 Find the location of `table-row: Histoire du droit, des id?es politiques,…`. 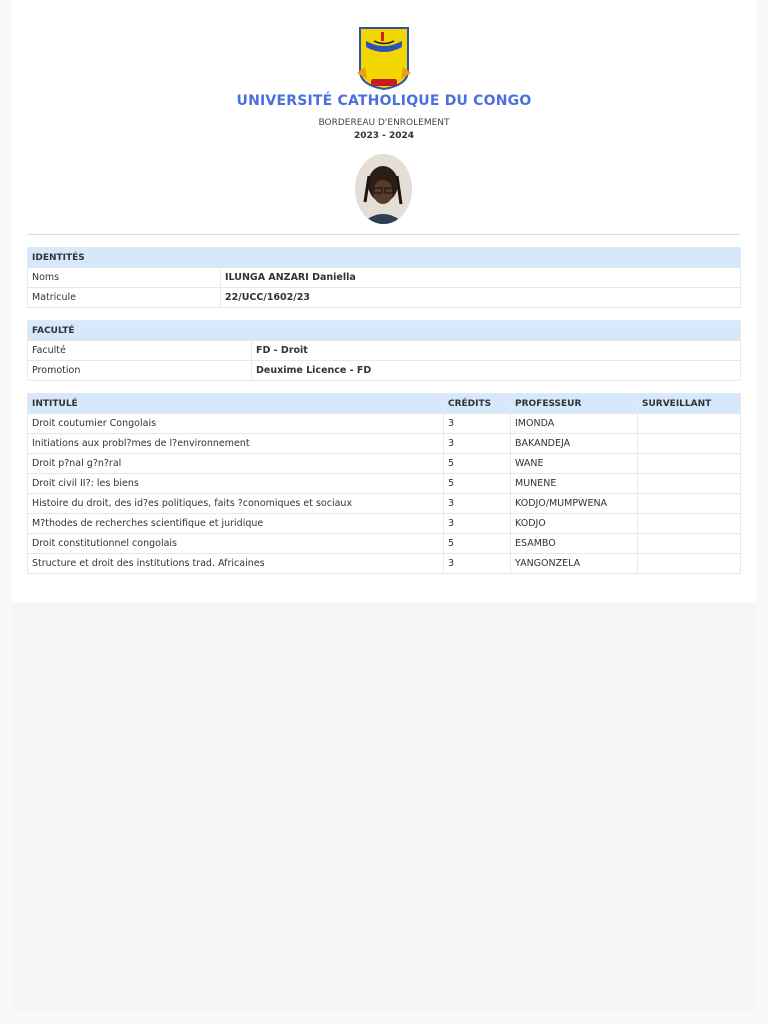

table-row: Histoire du droit, des id?es politiques,… is located at coordinates (384, 503).